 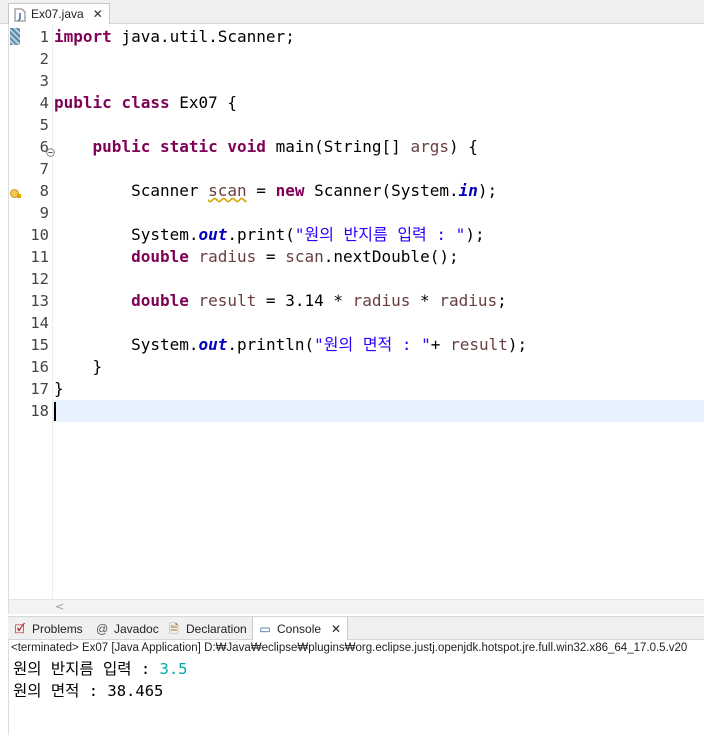 I want to click on code-line: System.out.println("원의 면적 : "+ result);, so click(x=379, y=345).